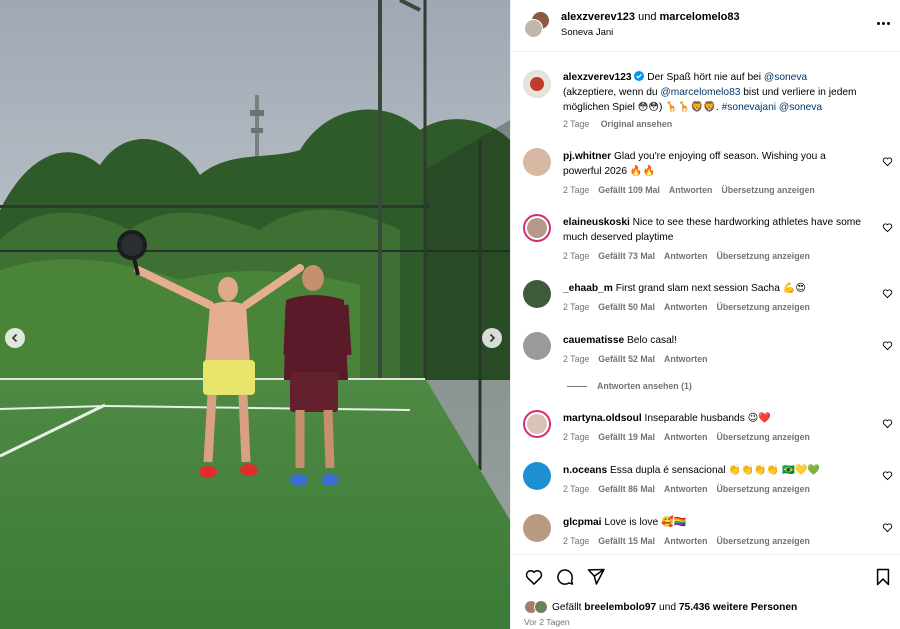  I want to click on collab-avatar, so click(538, 25).